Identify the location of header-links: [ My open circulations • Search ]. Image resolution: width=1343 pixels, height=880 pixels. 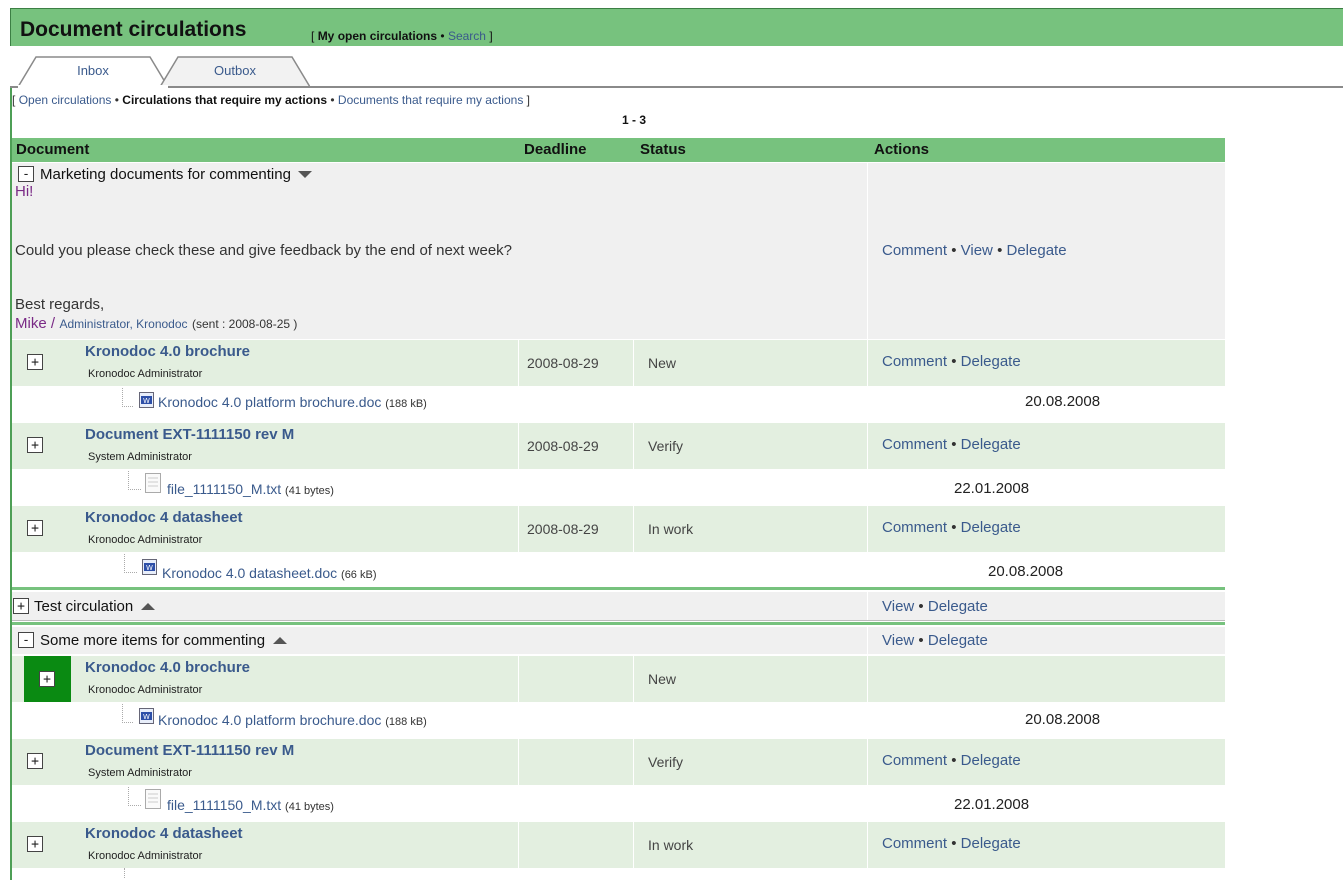
(402, 36).